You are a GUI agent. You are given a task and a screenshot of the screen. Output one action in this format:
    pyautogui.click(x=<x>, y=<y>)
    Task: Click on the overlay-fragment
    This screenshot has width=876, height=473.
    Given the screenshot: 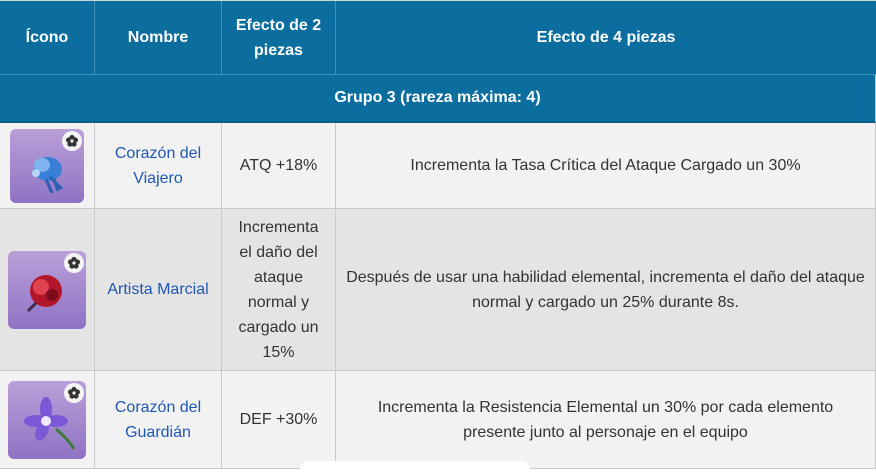 What is the action you would take?
    pyautogui.click(x=415, y=467)
    